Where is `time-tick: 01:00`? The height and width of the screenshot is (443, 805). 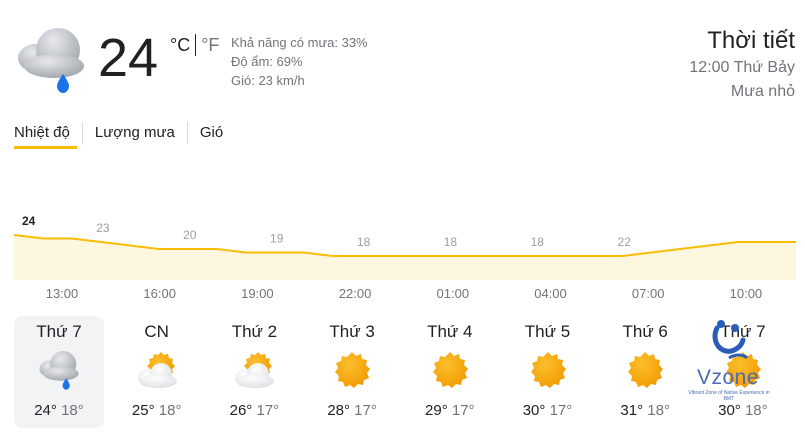 time-tick: 01:00 is located at coordinates (453, 293).